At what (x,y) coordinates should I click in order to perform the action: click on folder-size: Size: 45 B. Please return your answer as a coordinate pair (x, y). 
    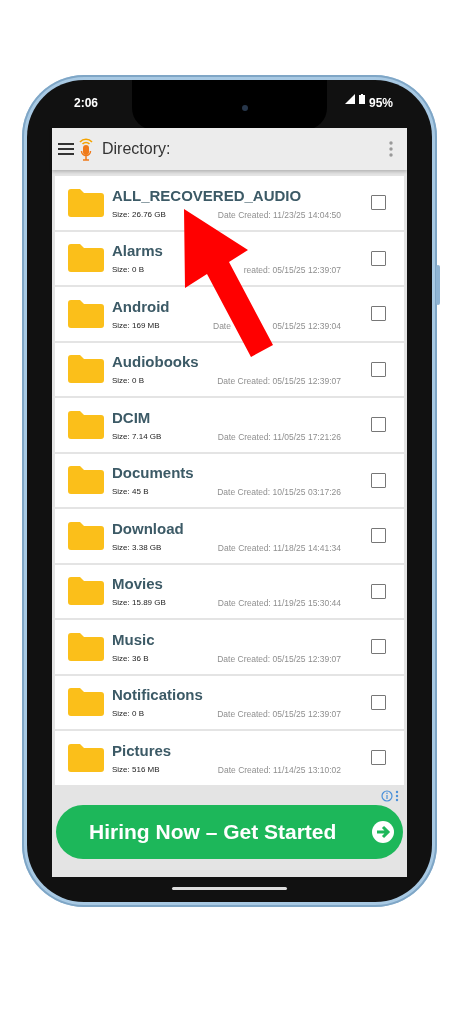
    Looking at the image, I should click on (130, 492).